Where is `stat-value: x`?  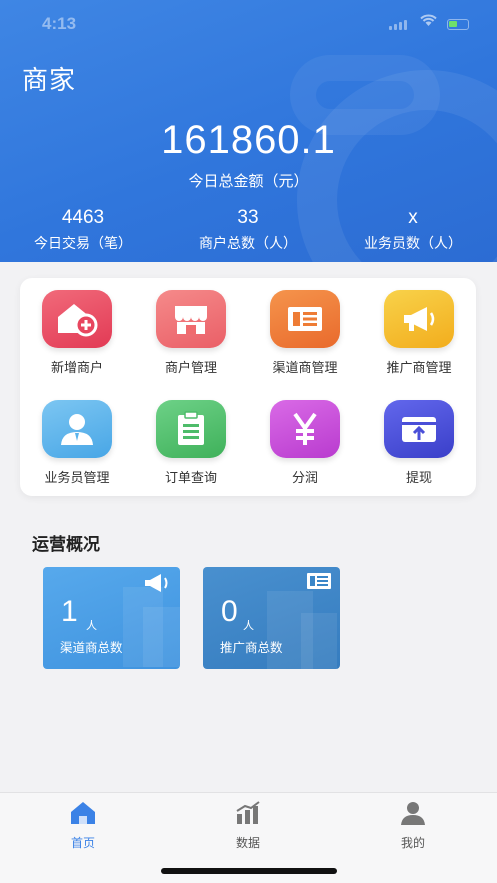 stat-value: x is located at coordinates (413, 217).